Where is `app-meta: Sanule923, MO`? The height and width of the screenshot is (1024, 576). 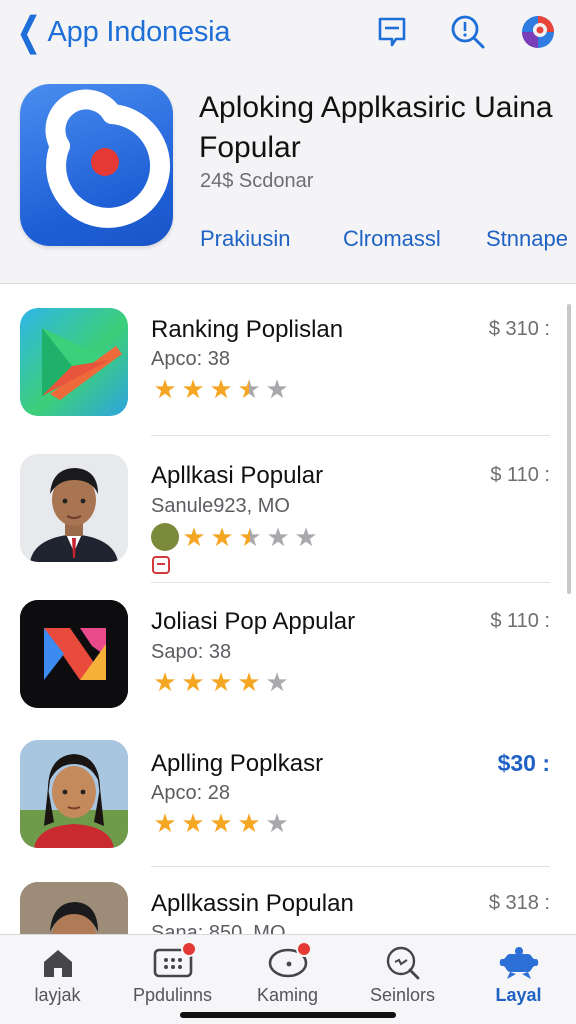
app-meta: Sanule923, MO is located at coordinates (220, 506).